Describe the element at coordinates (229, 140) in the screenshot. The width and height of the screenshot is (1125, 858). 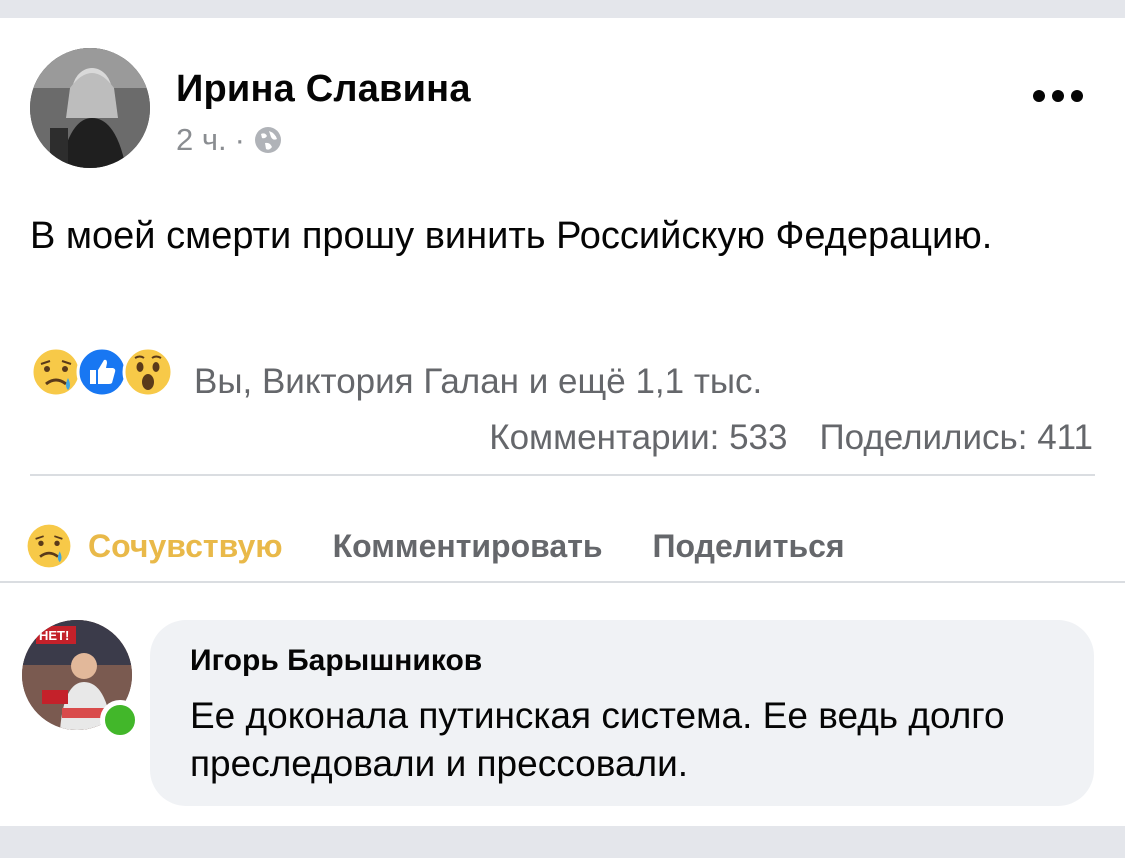
I see `post-meta: 2 ч. ·` at that location.